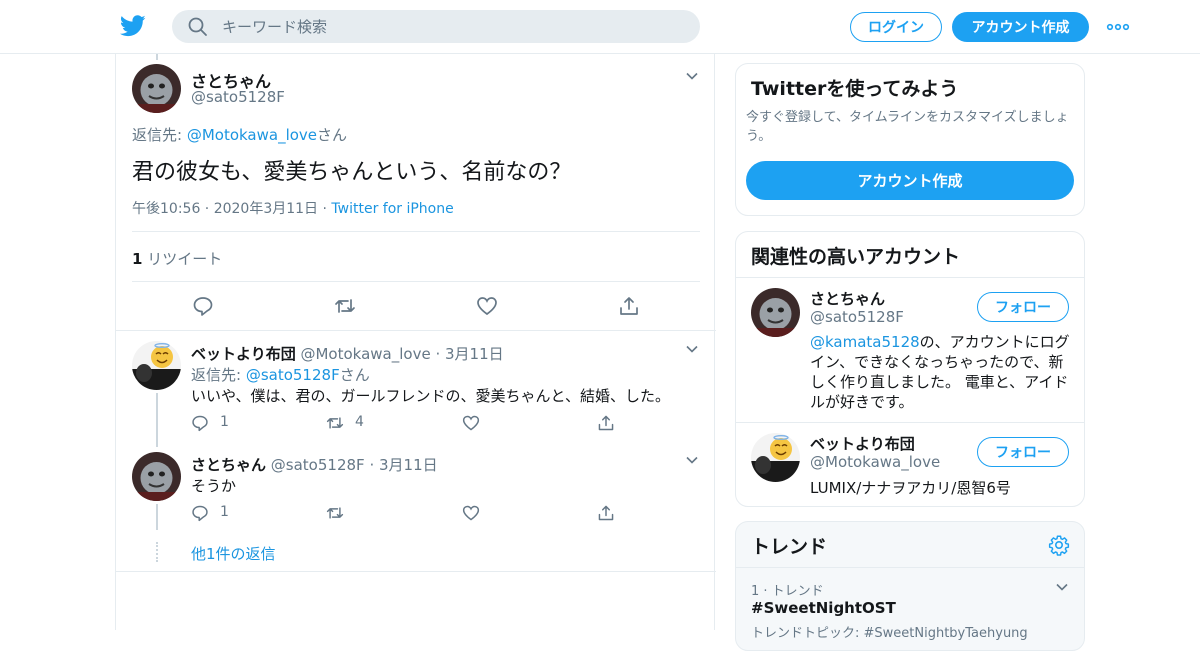 The image size is (1200, 651). What do you see at coordinates (133, 26) in the screenshot?
I see `twitter-logo-icon` at bounding box center [133, 26].